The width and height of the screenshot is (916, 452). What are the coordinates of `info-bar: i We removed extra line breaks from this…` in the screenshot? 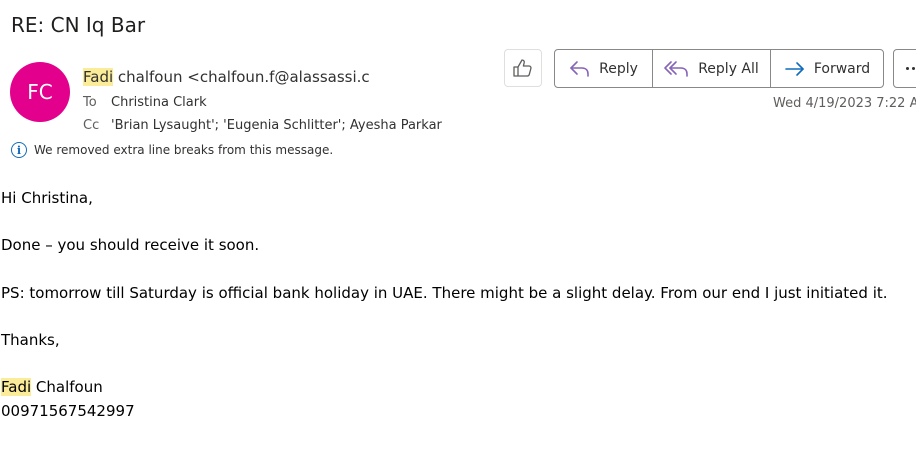 It's located at (172, 150).